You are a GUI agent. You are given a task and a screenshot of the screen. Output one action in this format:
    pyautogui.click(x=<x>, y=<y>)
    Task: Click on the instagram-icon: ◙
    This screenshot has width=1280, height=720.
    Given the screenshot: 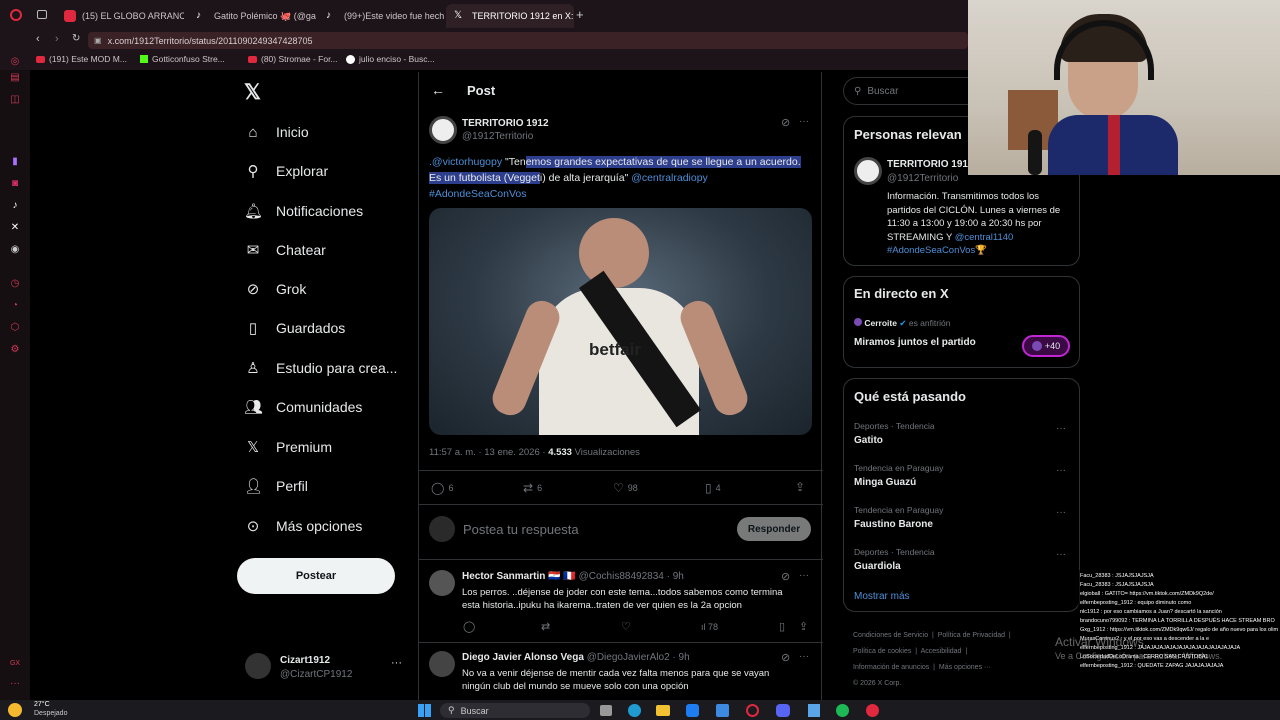 What is the action you would take?
    pyautogui.click(x=15, y=184)
    